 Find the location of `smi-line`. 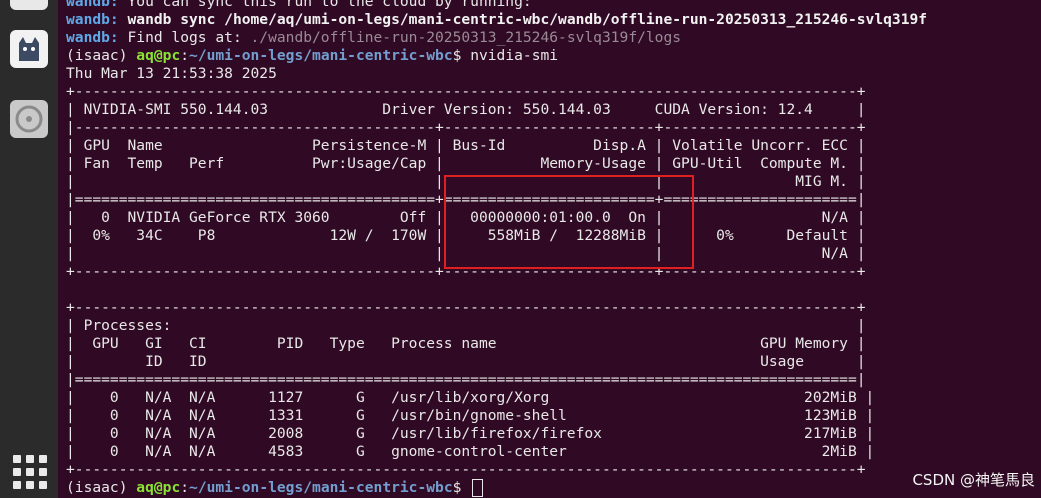

smi-line is located at coordinates (546, 290).